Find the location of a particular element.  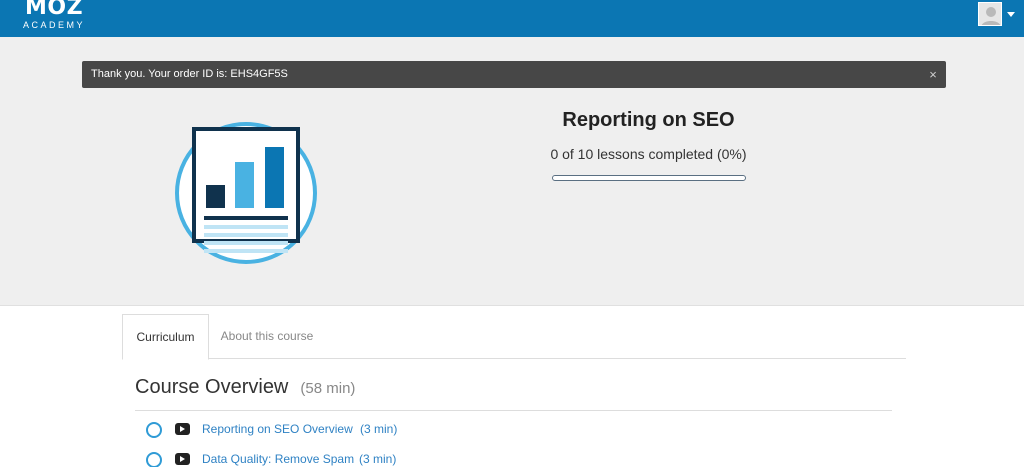

tab-about-this-course: About this course is located at coordinates (267, 336).